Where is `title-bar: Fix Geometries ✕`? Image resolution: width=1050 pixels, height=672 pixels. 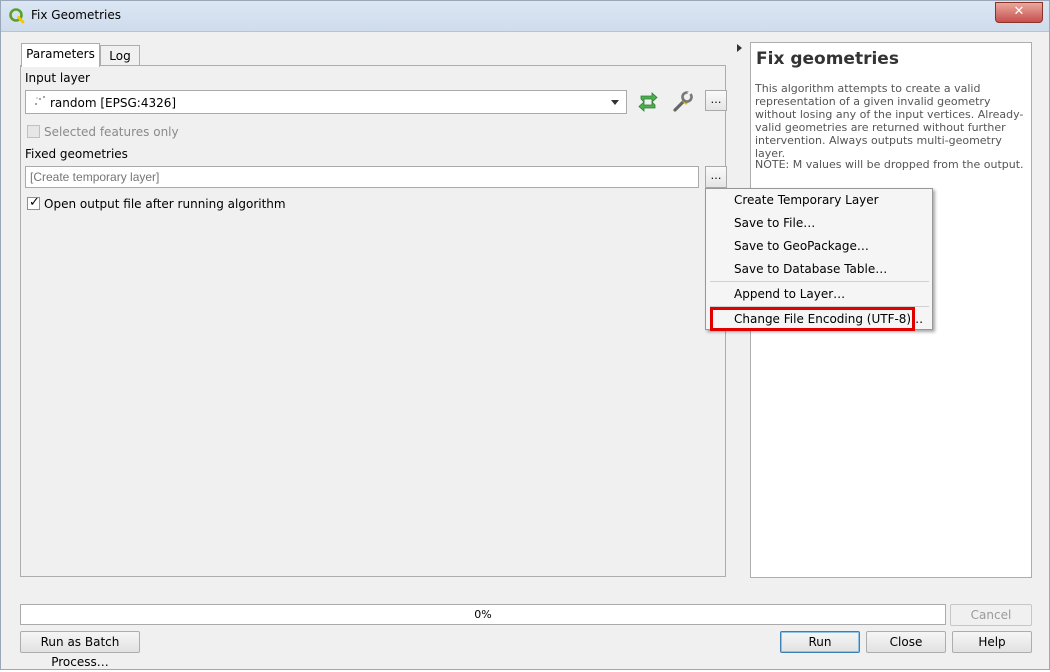
title-bar: Fix Geometries ✕ is located at coordinates (525, 16).